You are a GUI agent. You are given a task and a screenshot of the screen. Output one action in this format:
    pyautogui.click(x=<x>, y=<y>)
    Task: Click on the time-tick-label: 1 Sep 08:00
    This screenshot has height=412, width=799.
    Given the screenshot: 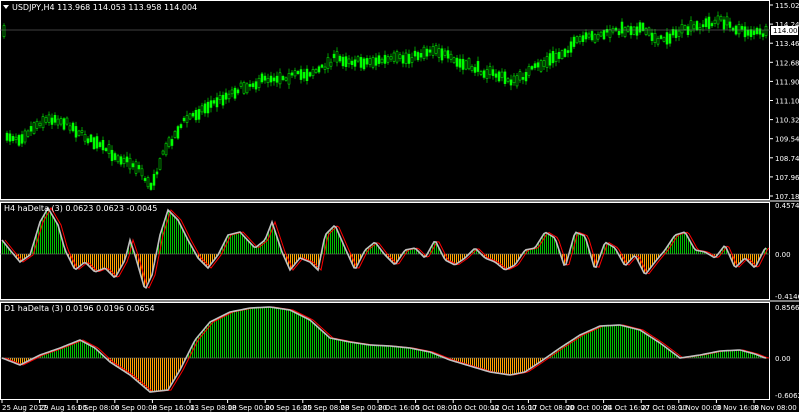 What is the action you would take?
    pyautogui.click(x=98, y=408)
    